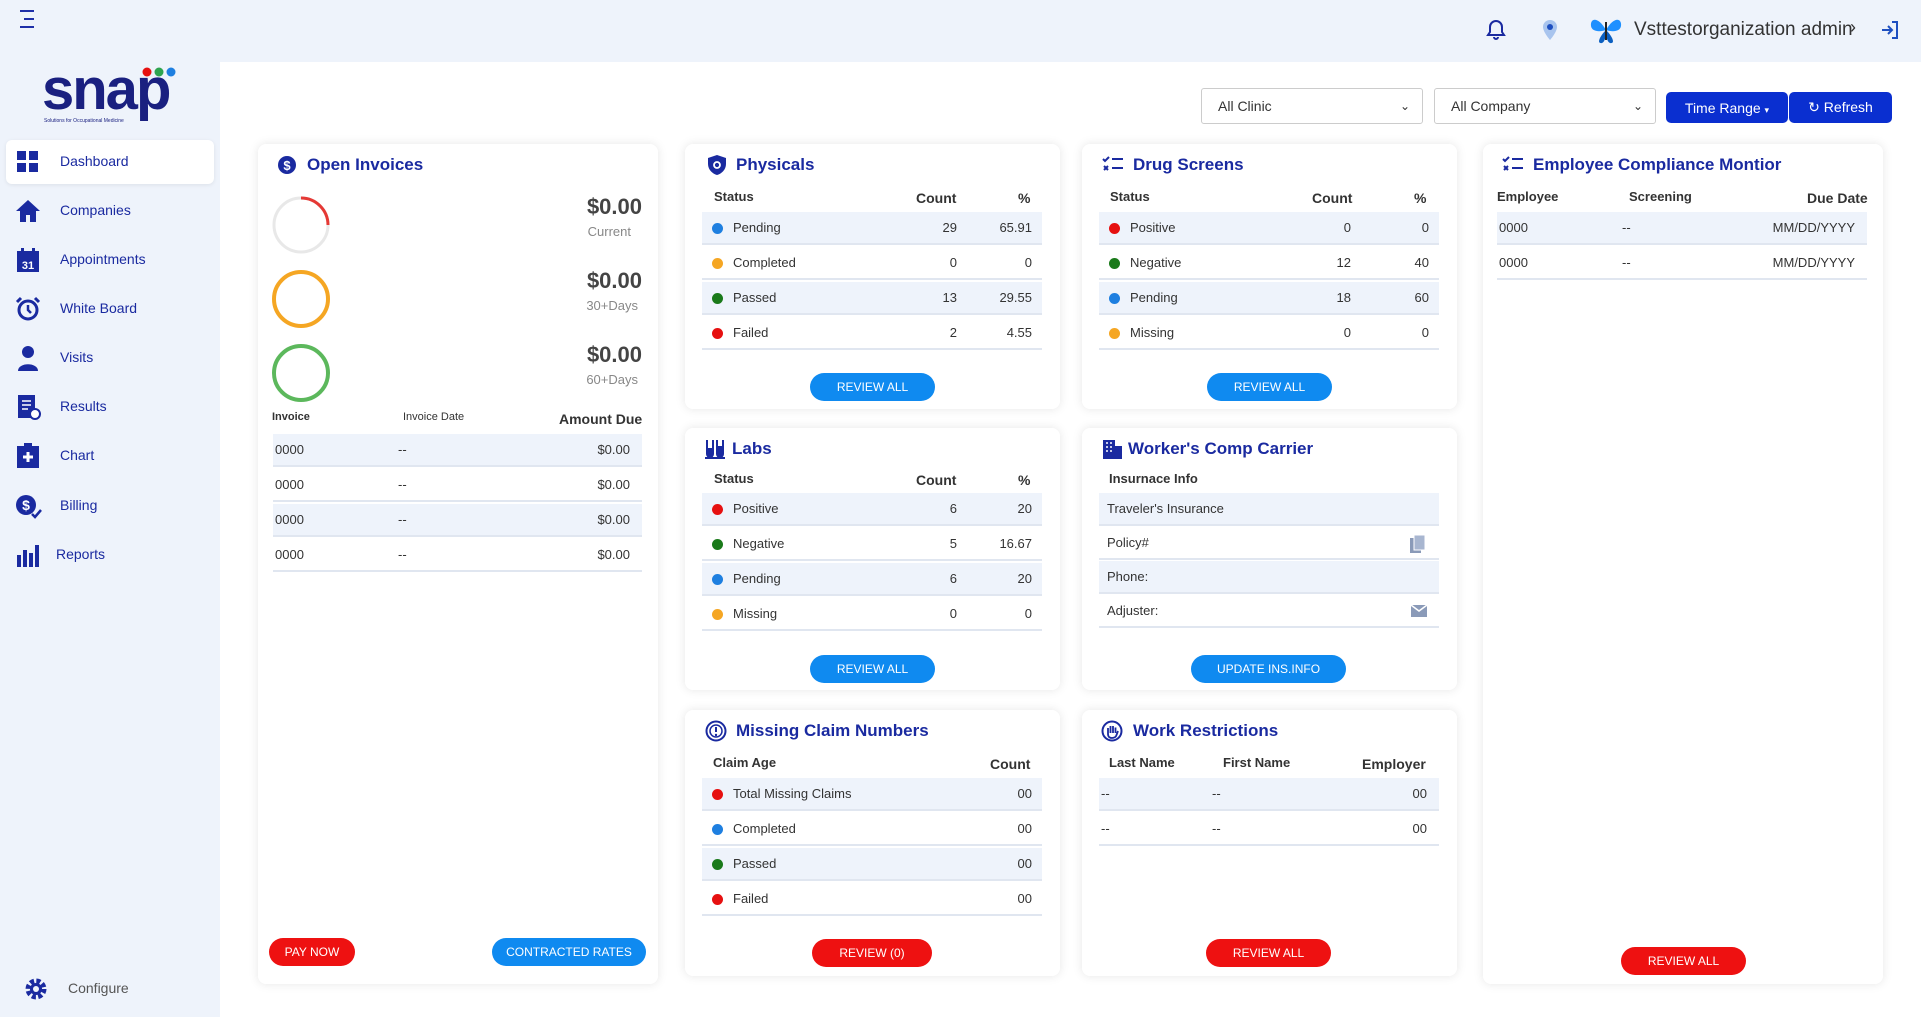 The image size is (1921, 1017). What do you see at coordinates (872, 333) in the screenshot?
I see `table-row: Failed 2 4.55` at bounding box center [872, 333].